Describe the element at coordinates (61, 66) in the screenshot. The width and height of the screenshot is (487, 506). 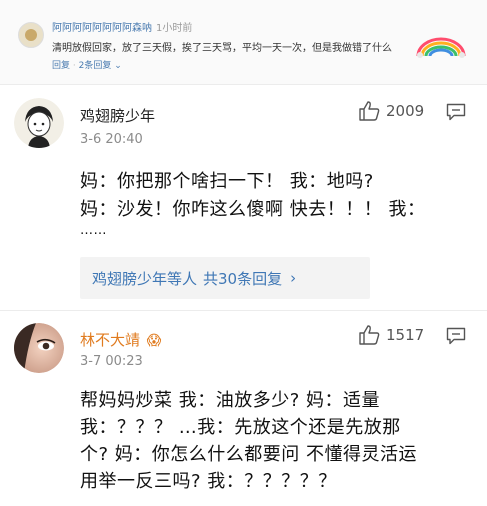
I see `top-comment-reply-button: 回复` at that location.